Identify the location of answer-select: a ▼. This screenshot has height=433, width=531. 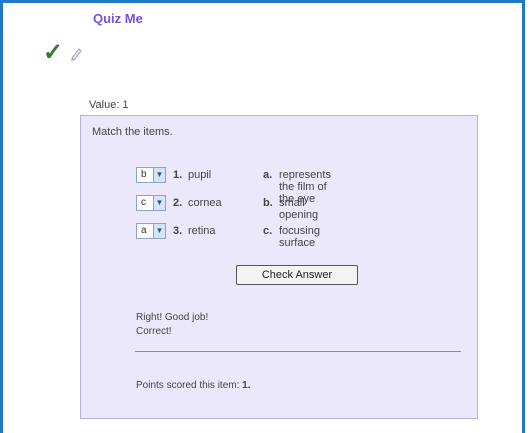
(151, 231).